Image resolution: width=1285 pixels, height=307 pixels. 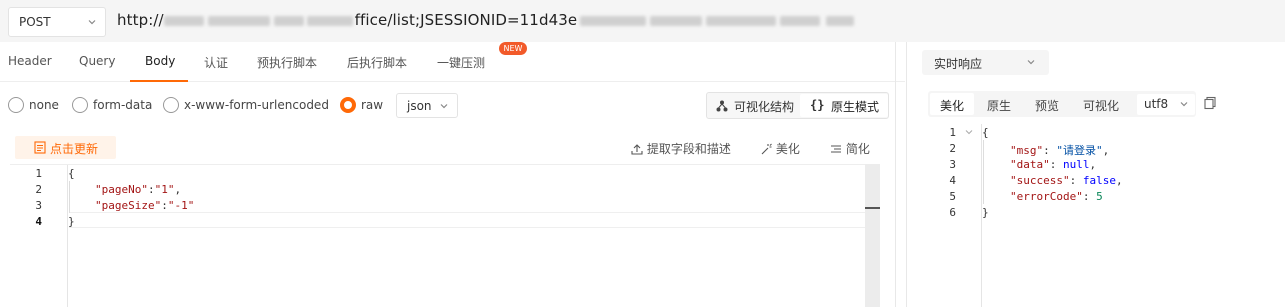 What do you see at coordinates (1079, 150) in the screenshot?
I see `json-value: "请登录"` at bounding box center [1079, 150].